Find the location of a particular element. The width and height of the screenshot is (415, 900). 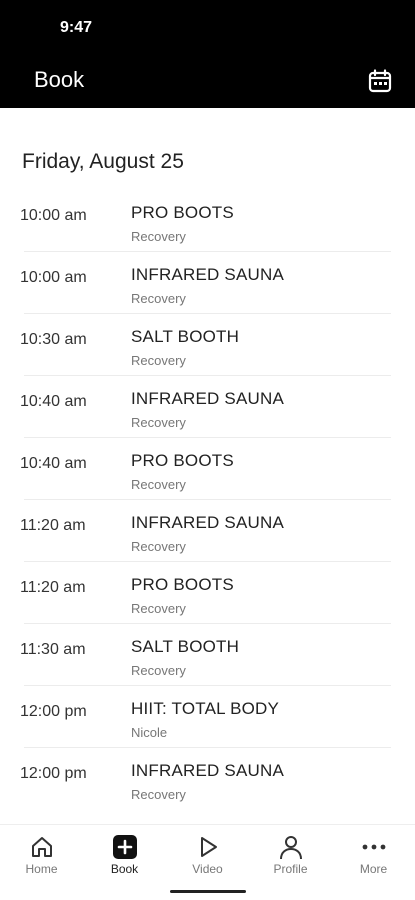

class-time: 11:30 am is located at coordinates (53, 649).